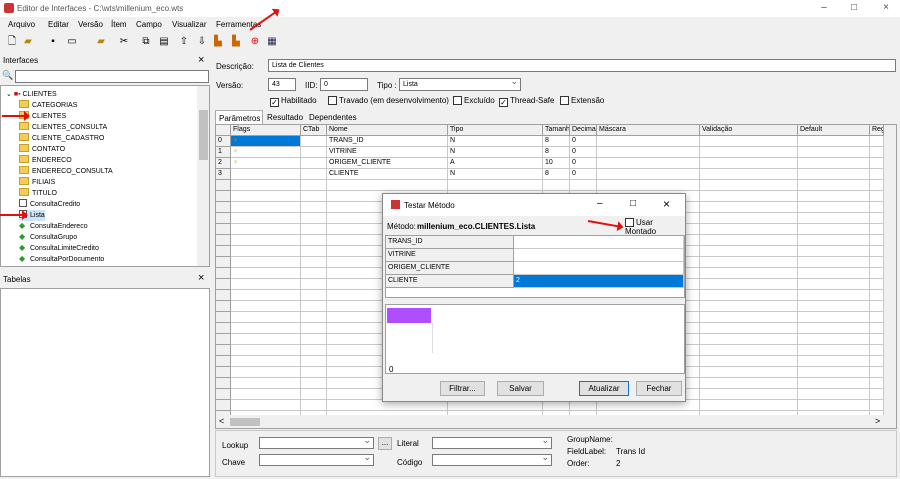  I want to click on open-icon: ▰, so click(28, 42).